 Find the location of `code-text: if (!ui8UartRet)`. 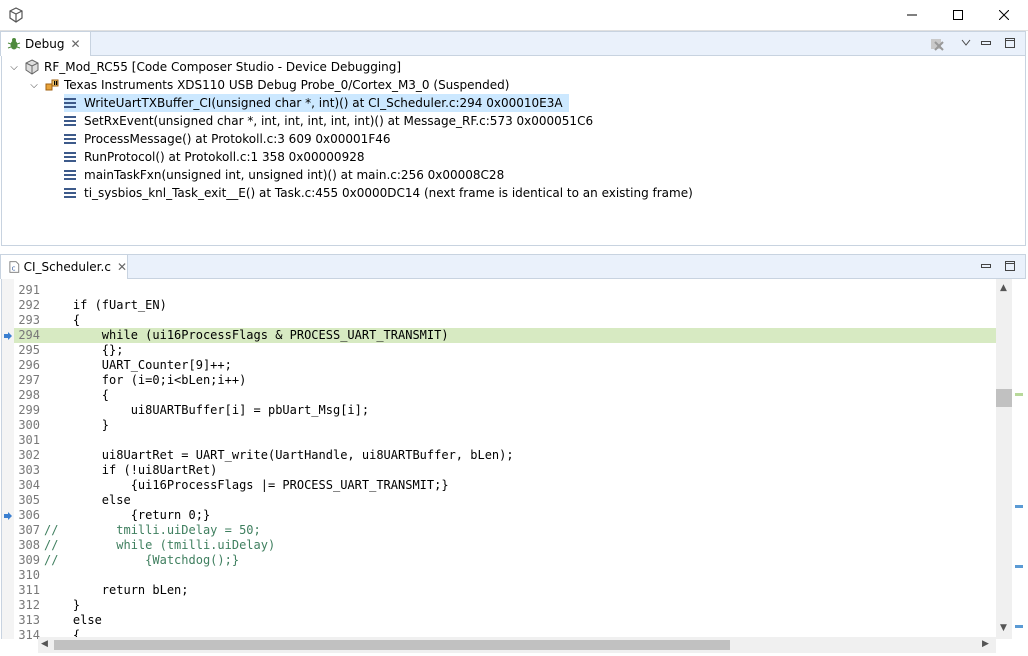

code-text: if (!ui8UartRet) is located at coordinates (131, 470).